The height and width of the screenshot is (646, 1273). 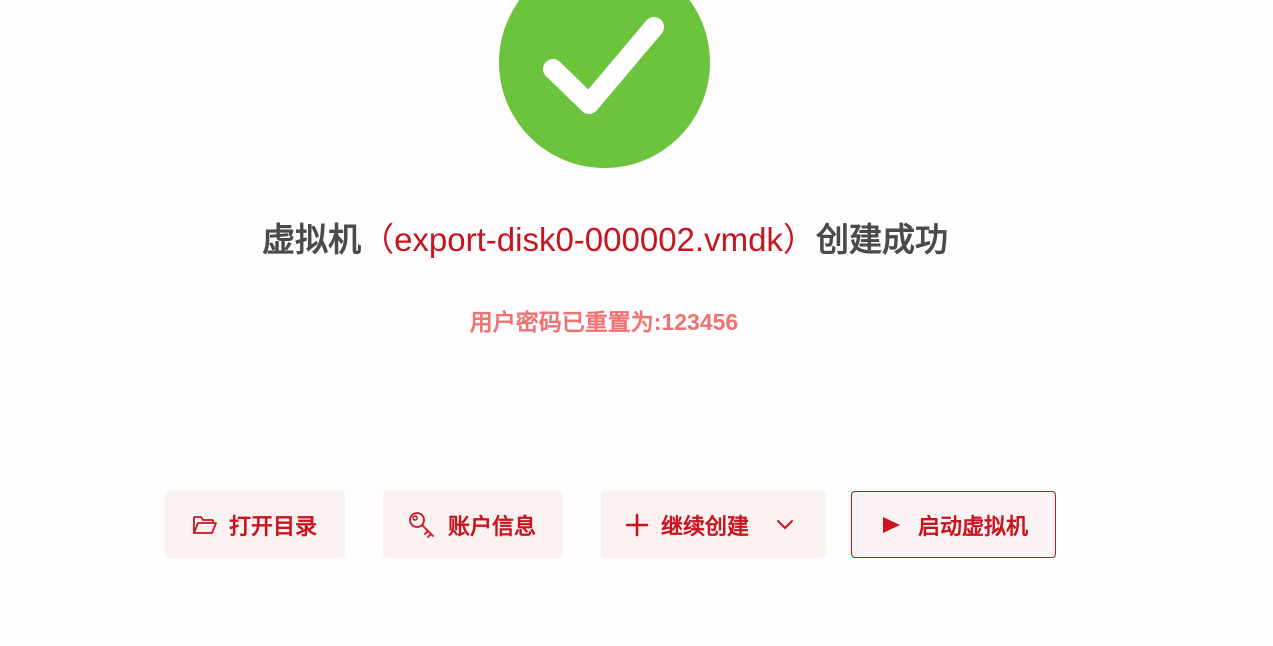 I want to click on chevron-down-icon, so click(x=785, y=525).